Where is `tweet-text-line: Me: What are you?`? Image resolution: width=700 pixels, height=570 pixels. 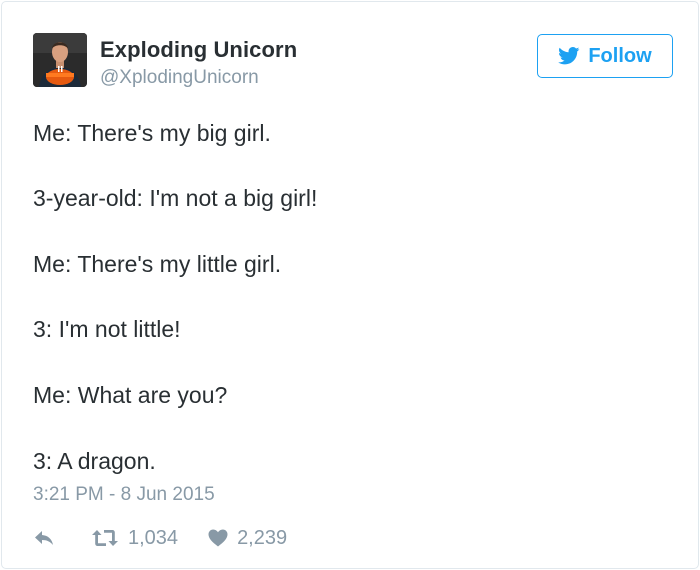
tweet-text-line: Me: What are you? is located at coordinates (130, 395).